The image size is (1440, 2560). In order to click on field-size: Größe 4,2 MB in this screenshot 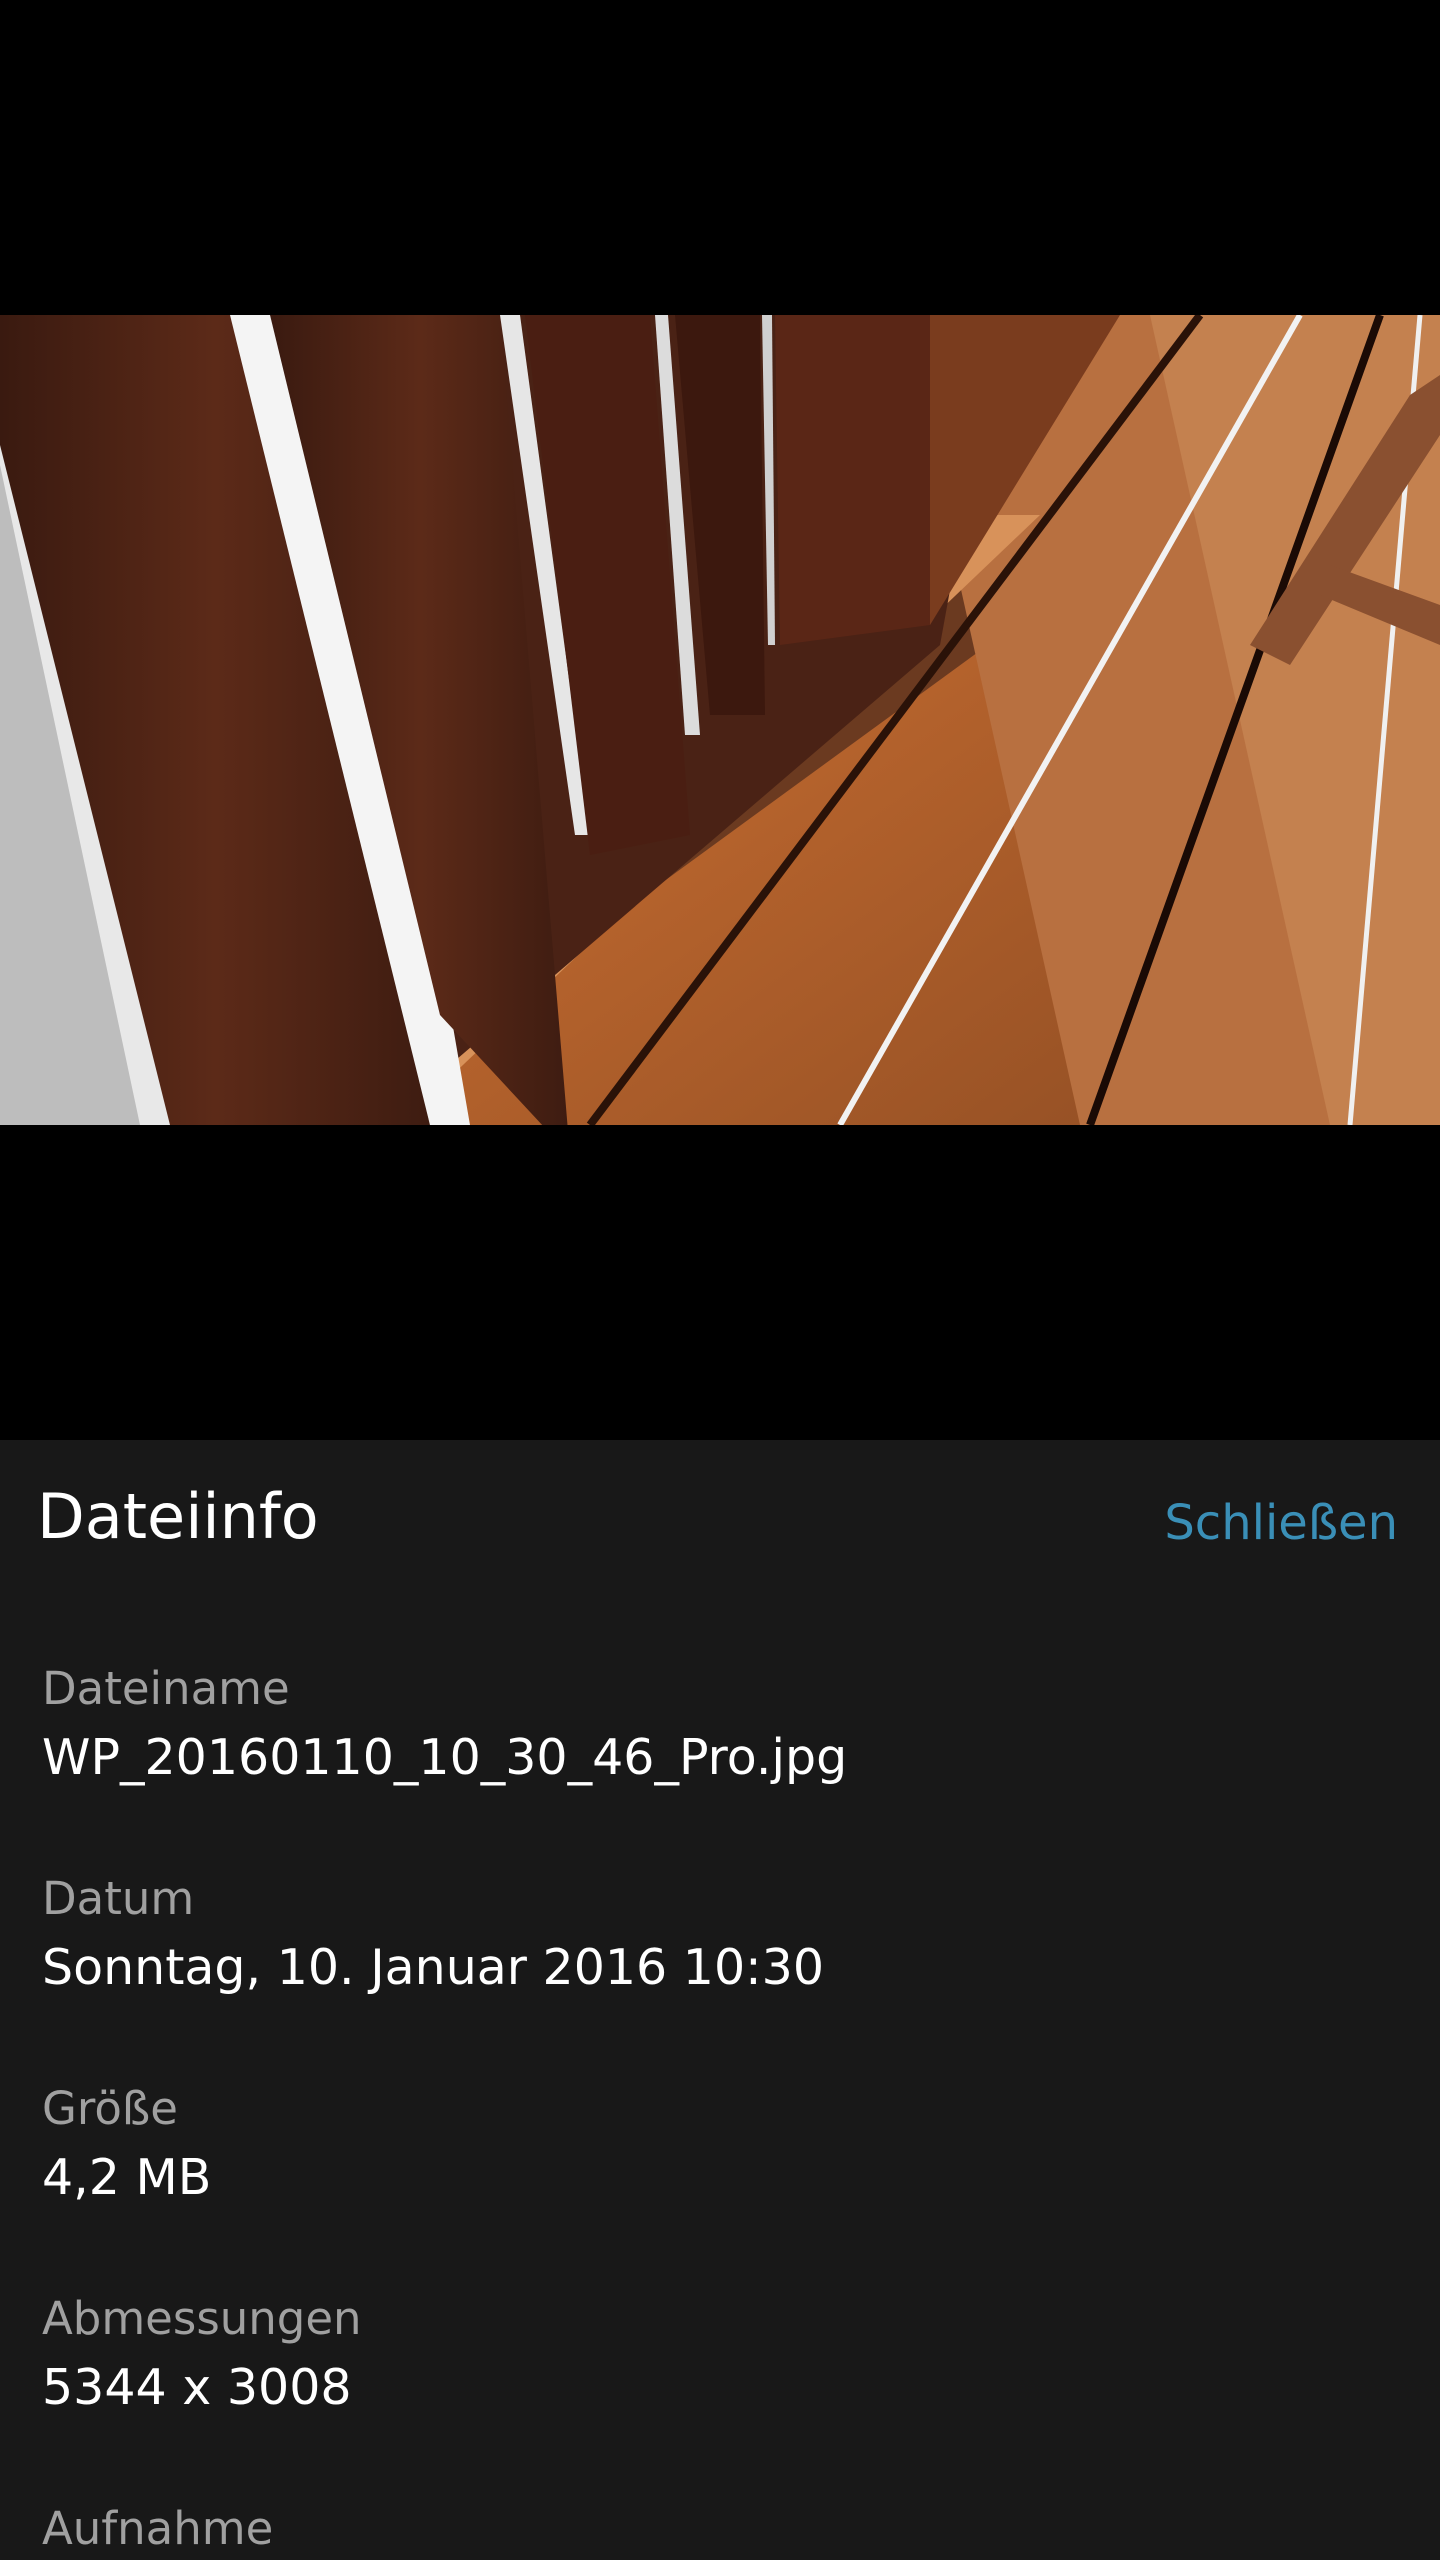, I will do `click(722, 2145)`.